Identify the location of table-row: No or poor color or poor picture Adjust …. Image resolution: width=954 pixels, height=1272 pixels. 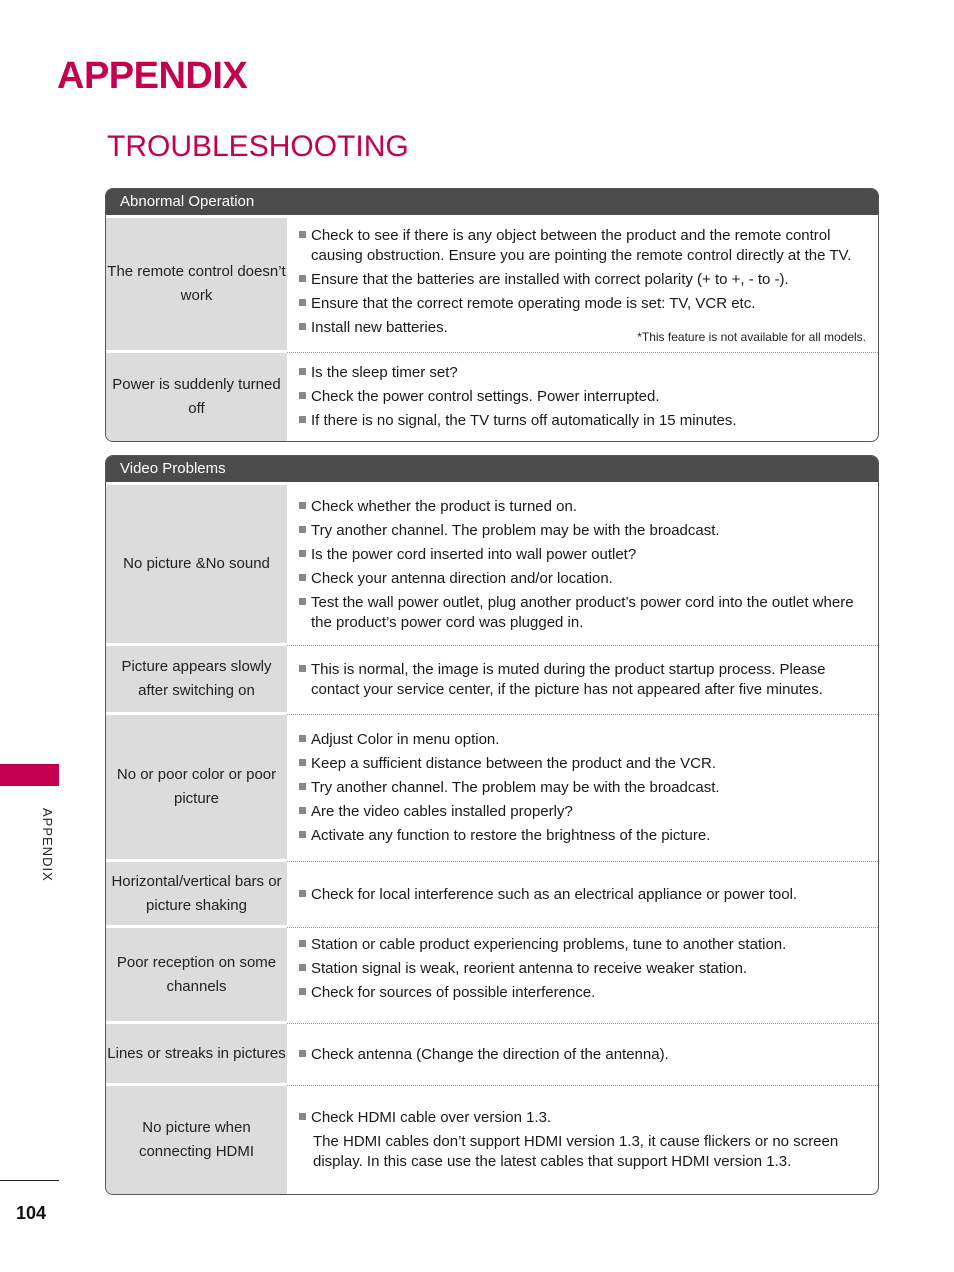
(492, 788).